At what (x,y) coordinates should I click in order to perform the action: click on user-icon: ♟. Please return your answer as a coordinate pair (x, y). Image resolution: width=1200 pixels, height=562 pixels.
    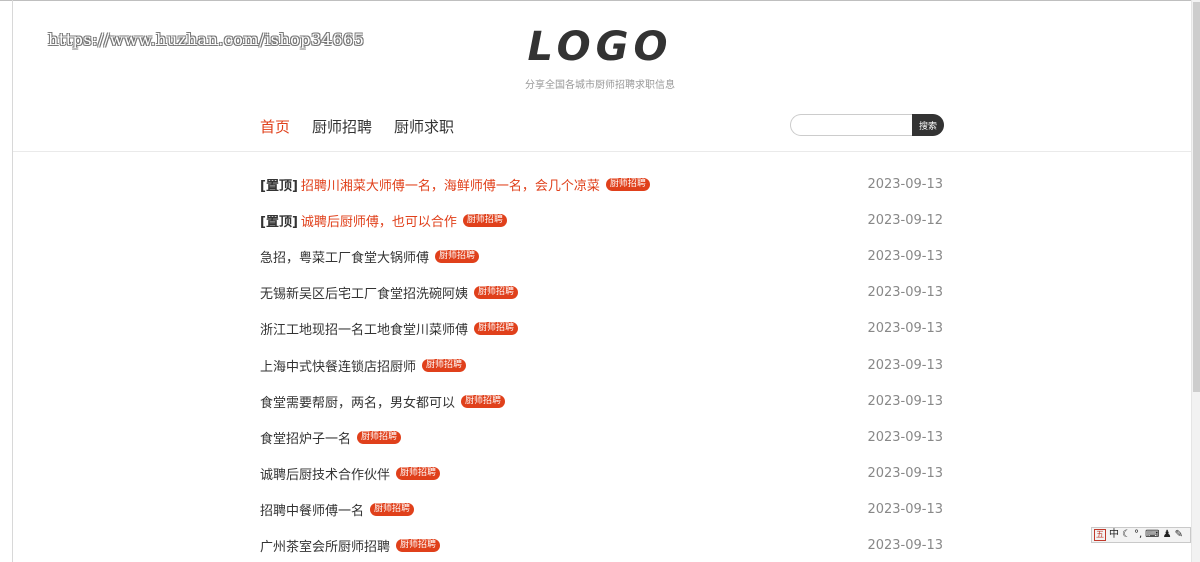
    Looking at the image, I should click on (1167, 535).